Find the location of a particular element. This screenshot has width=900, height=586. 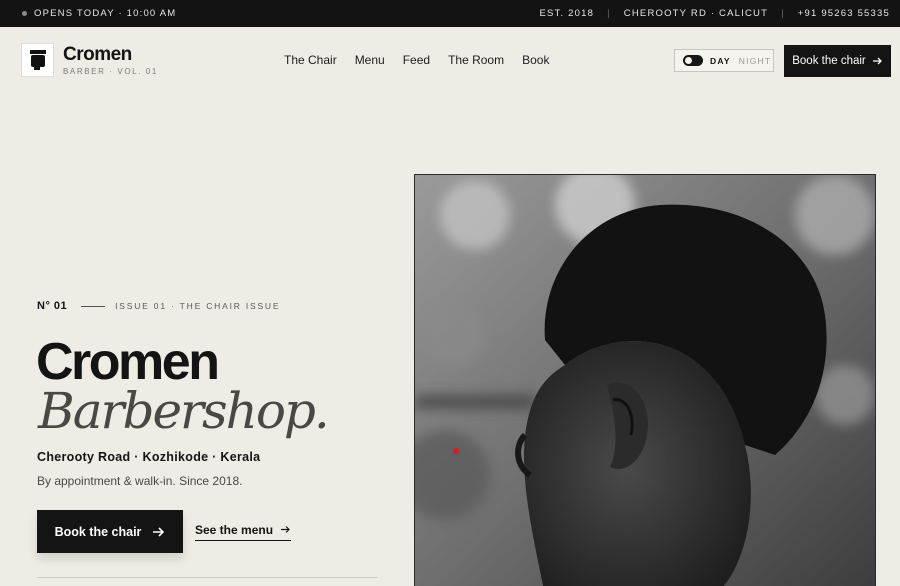

book-chair-button: Book the chair is located at coordinates (110, 531).